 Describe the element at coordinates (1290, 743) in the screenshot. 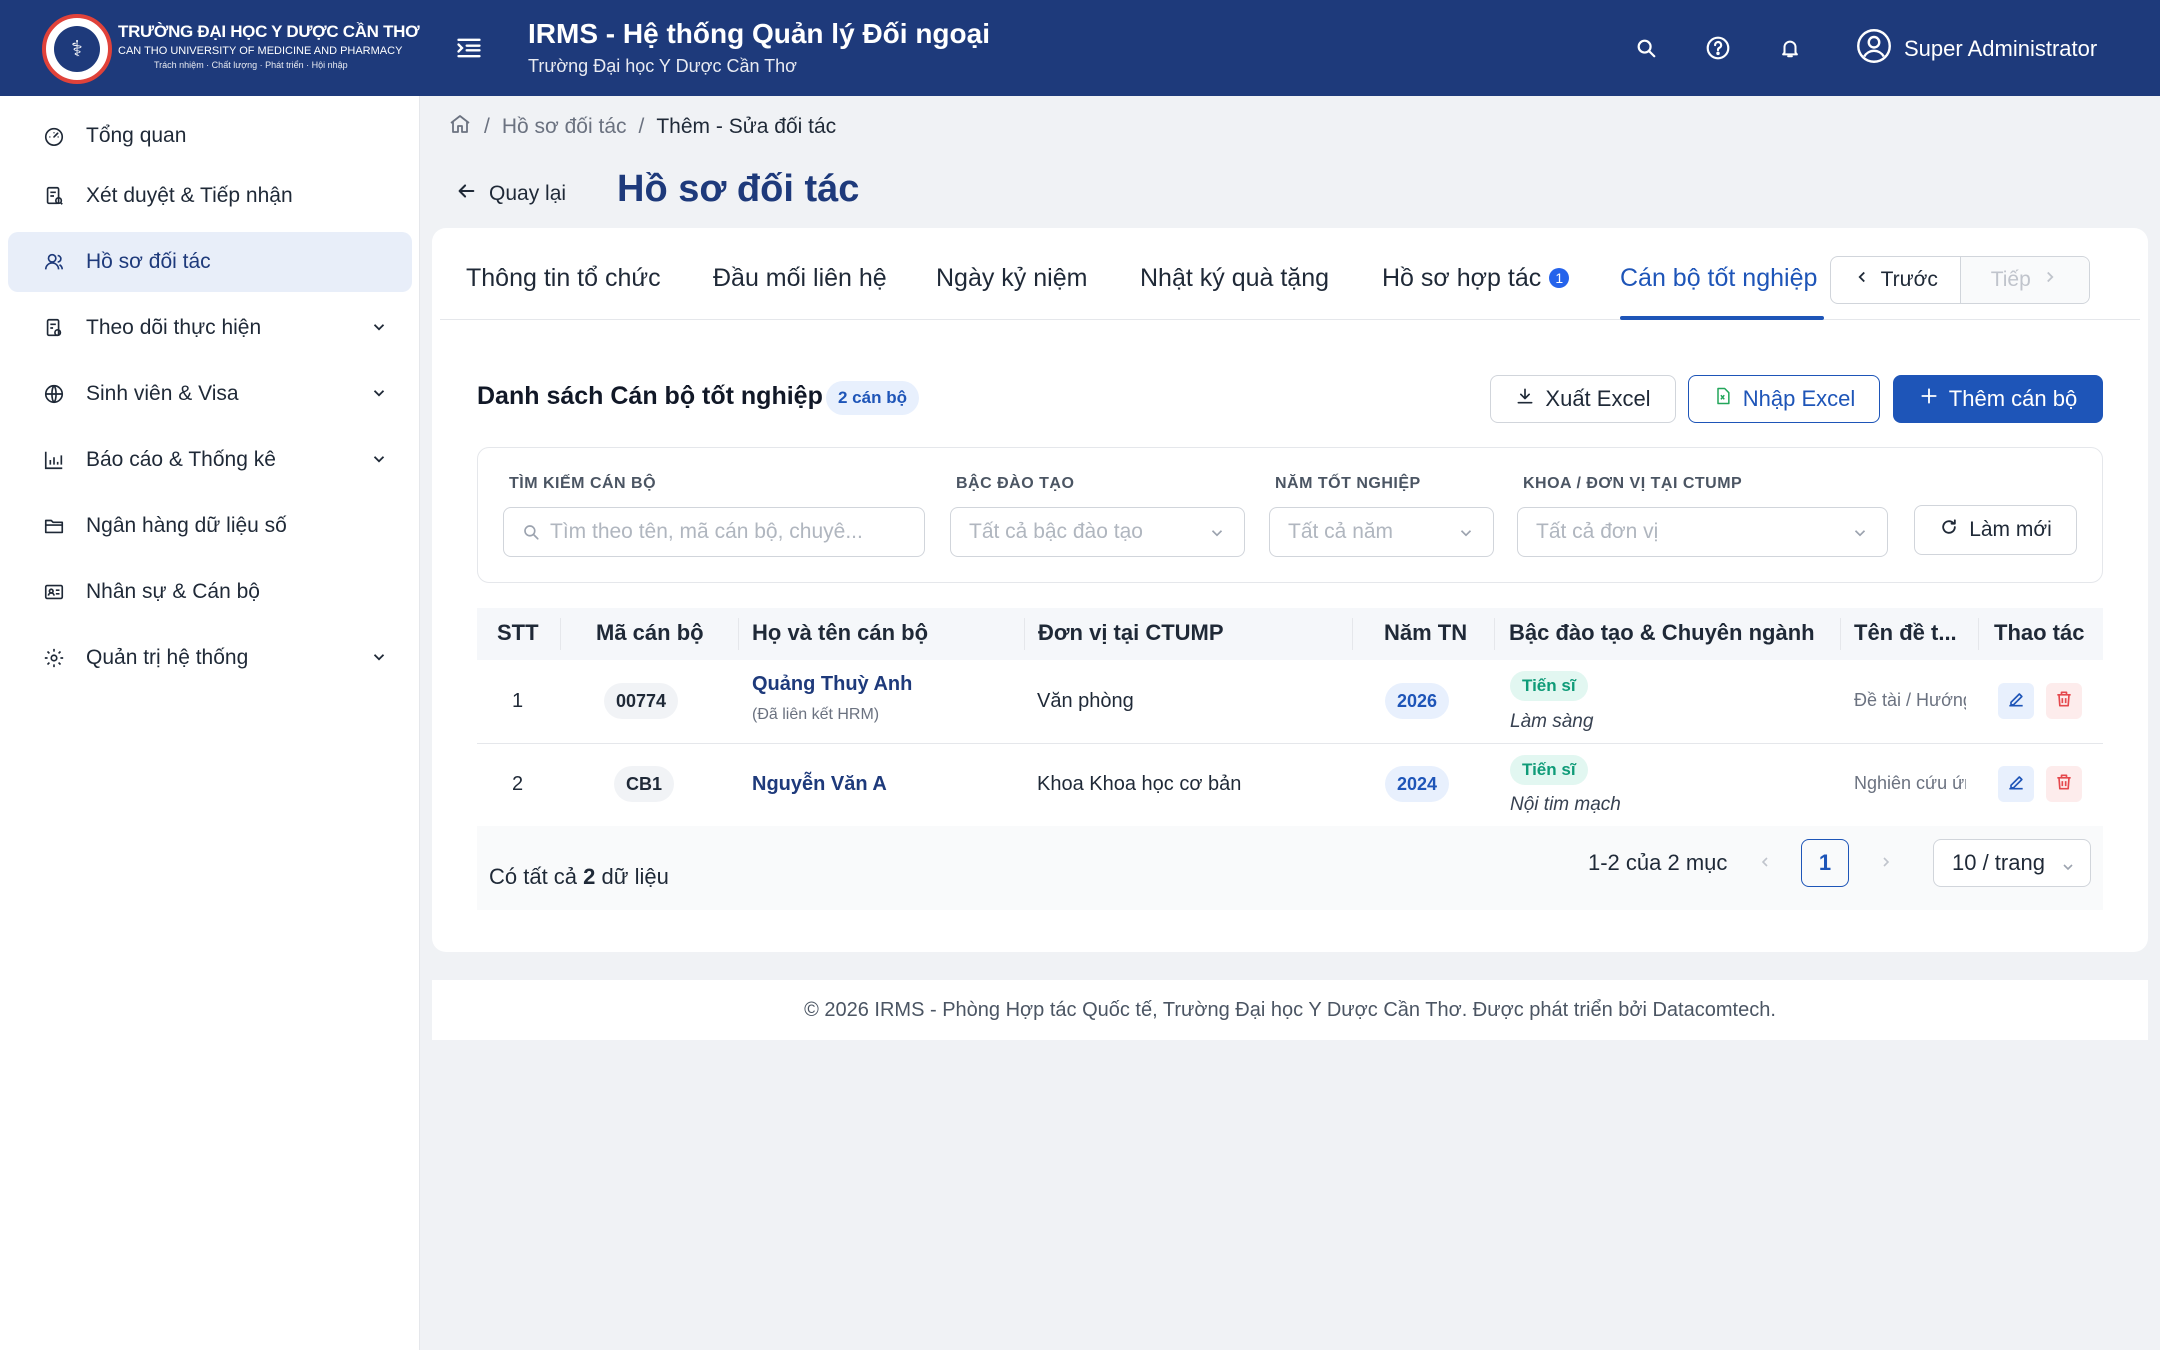

I see `row-divider` at that location.